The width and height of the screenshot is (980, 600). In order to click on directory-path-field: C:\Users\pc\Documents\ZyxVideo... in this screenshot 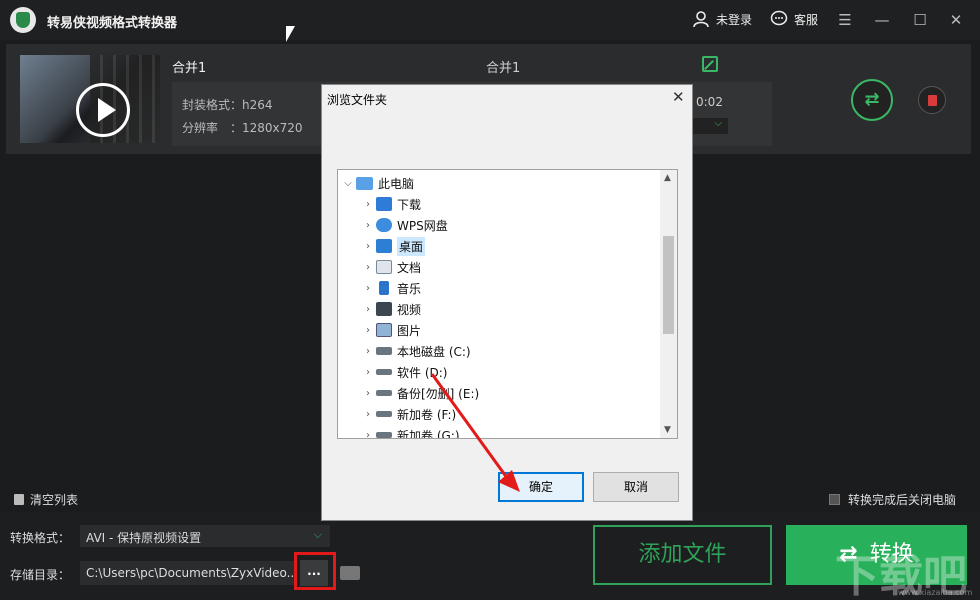, I will do `click(187, 573)`.